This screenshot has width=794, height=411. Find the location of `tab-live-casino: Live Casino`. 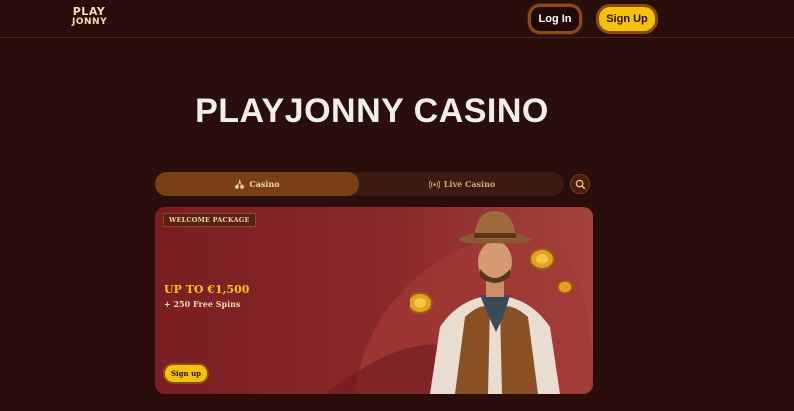

tab-live-casino: Live Casino is located at coordinates (462, 184).